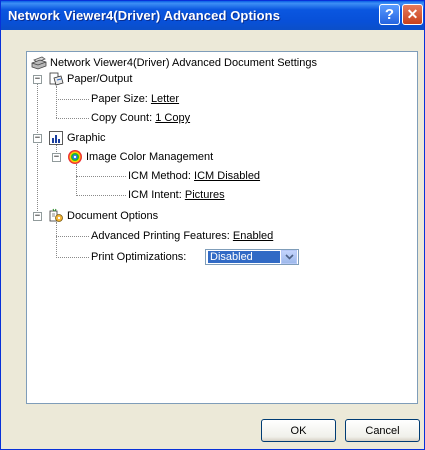 The height and width of the screenshot is (450, 425). I want to click on paper-size-value: Letter, so click(165, 99).